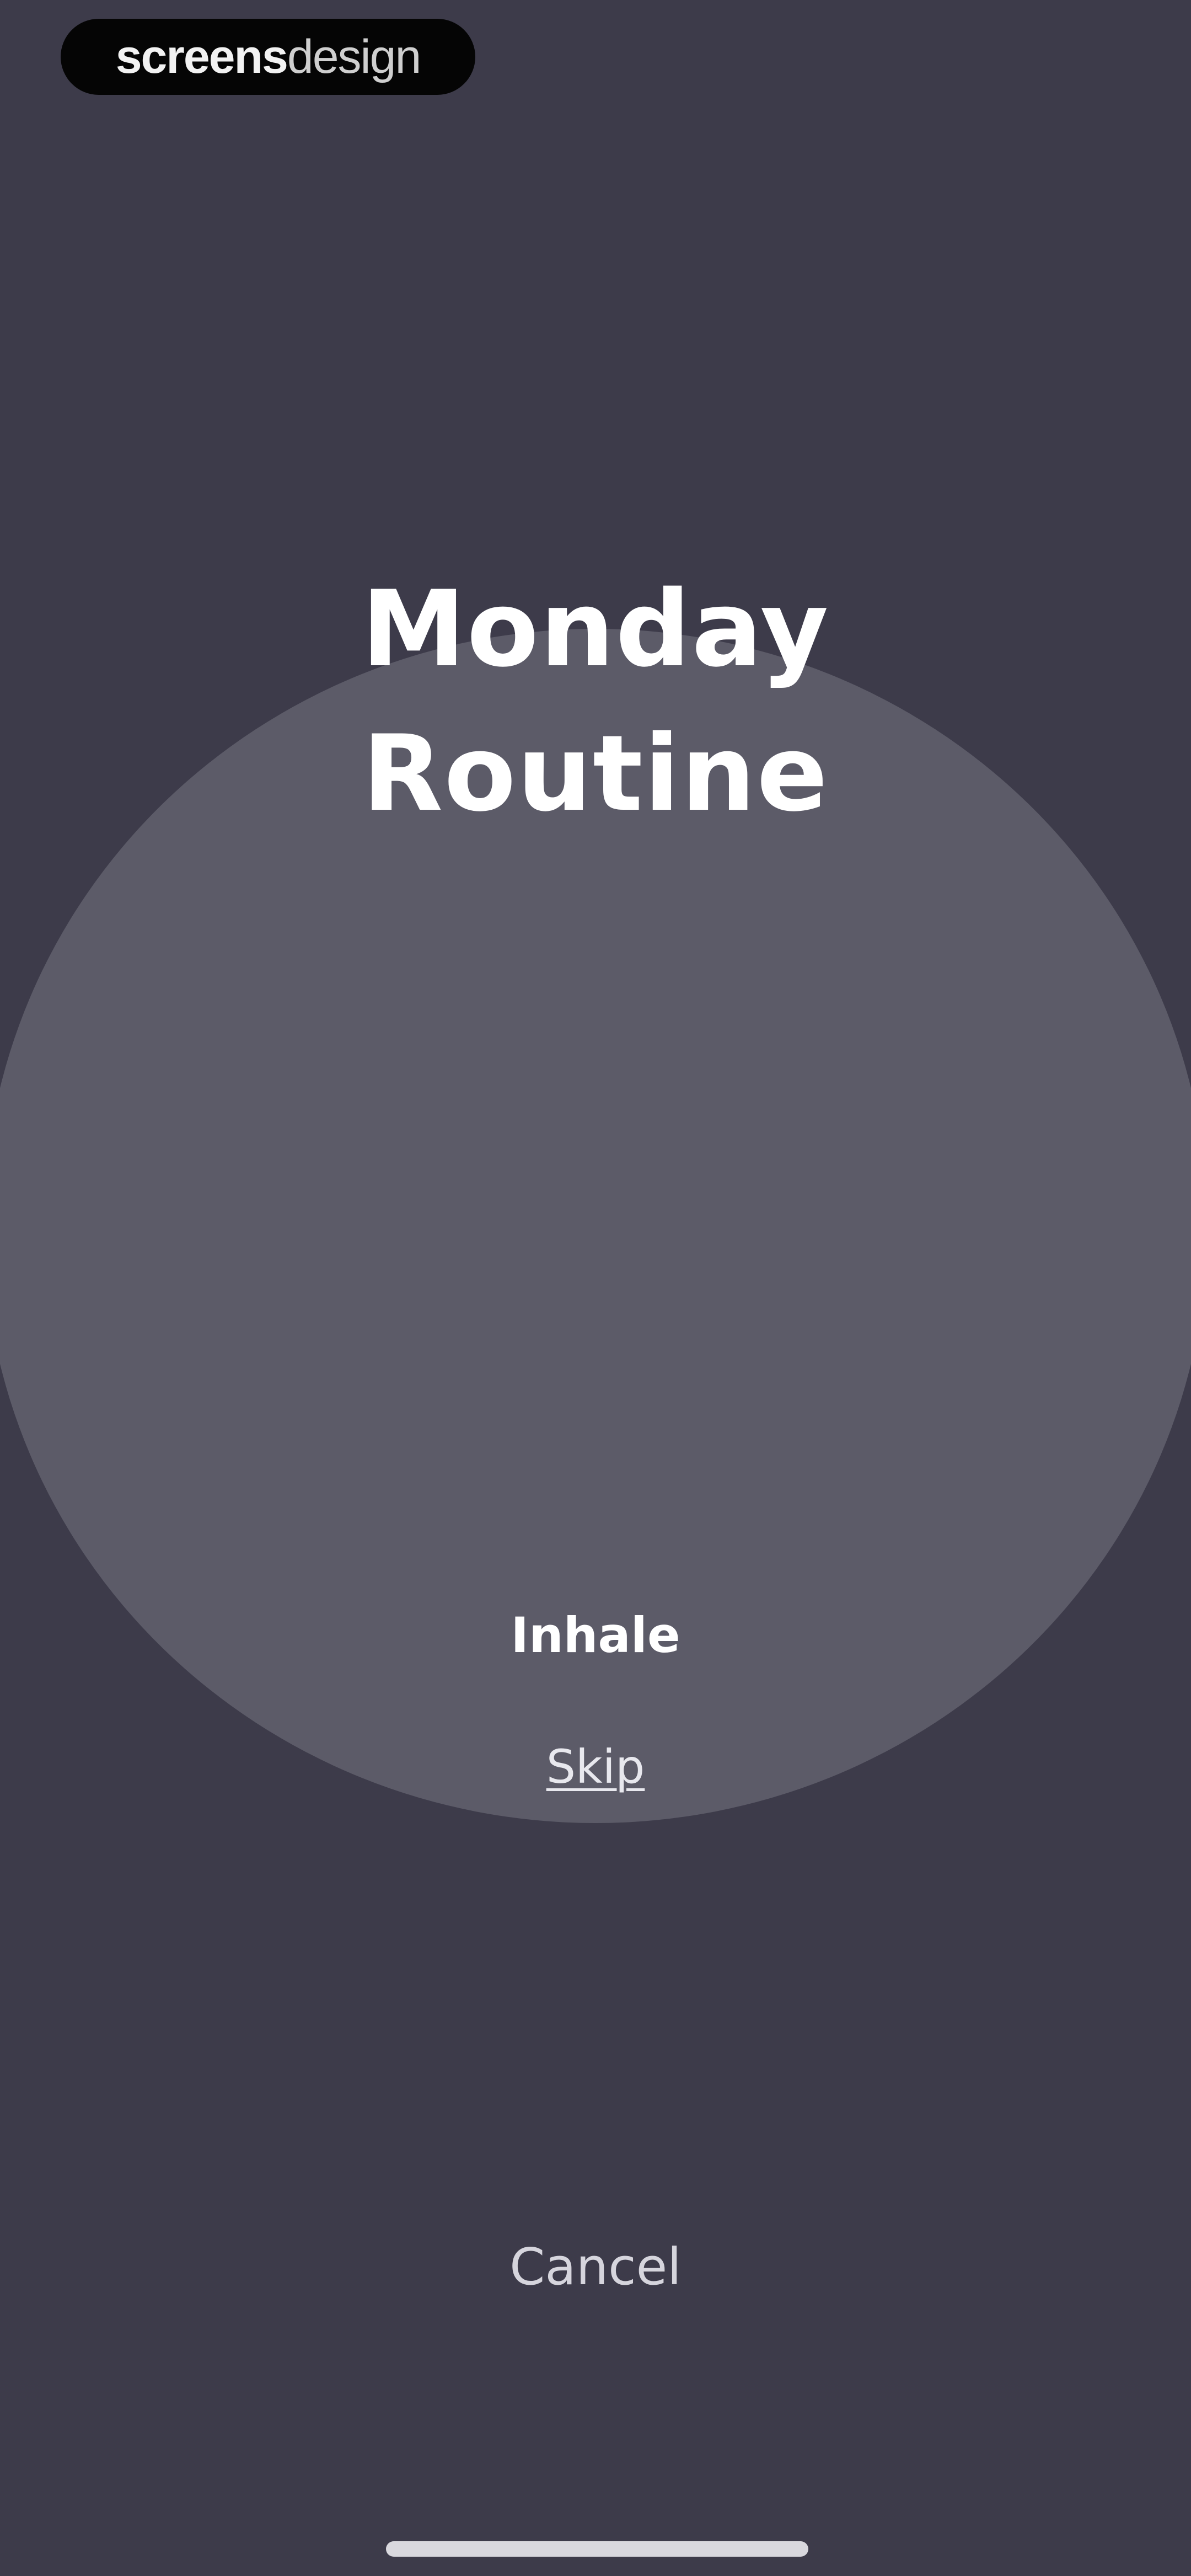  Describe the element at coordinates (595, 774) in the screenshot. I see `routine-title-line-2: Routine` at that location.